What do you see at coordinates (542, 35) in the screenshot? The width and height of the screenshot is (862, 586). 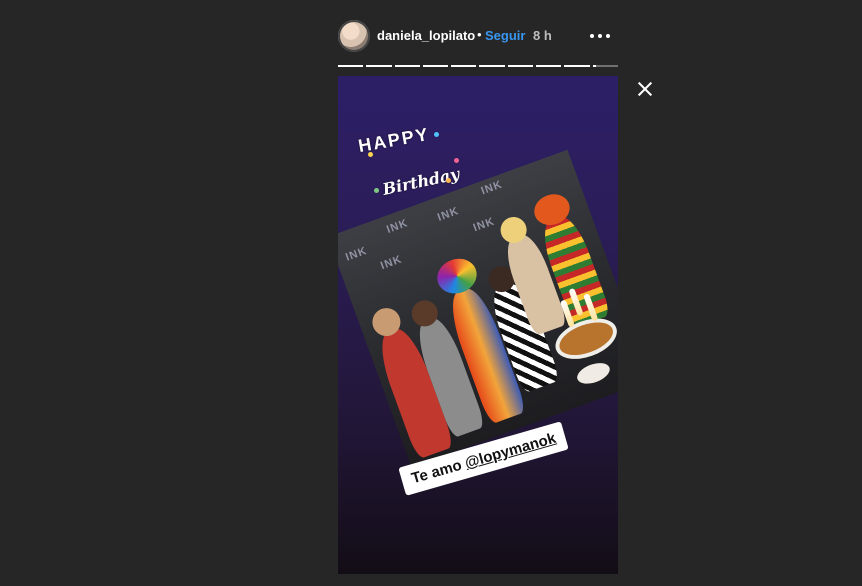 I see `story-timestamp: 8 h` at bounding box center [542, 35].